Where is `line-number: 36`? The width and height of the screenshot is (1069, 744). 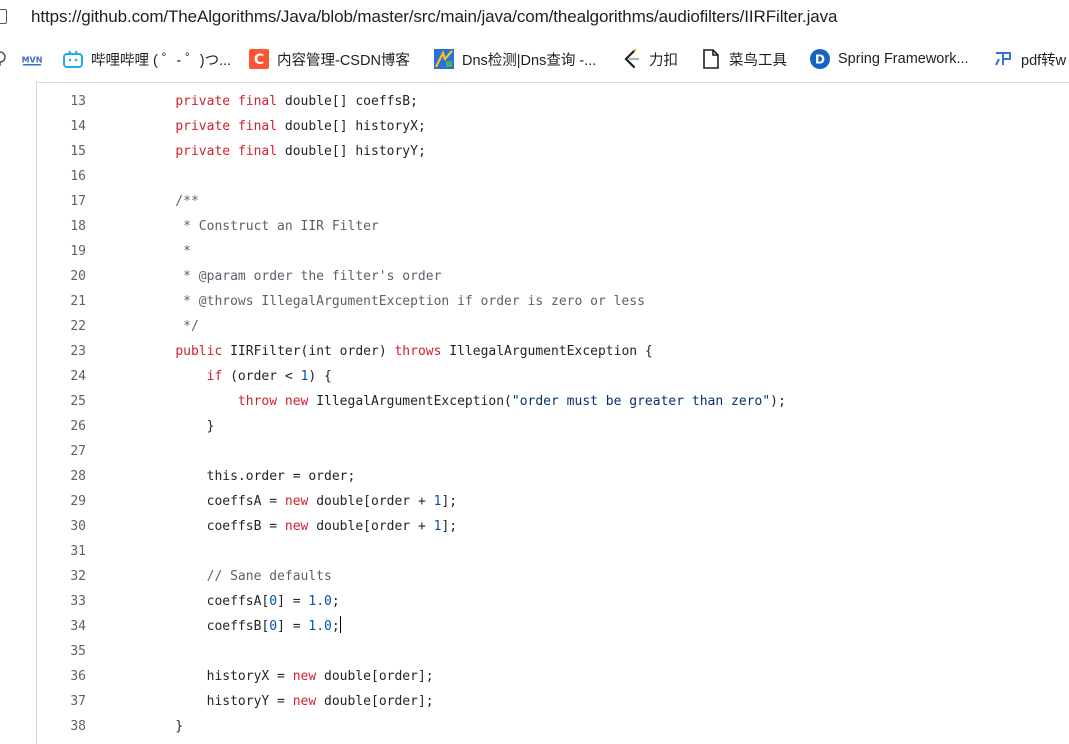 line-number: 36 is located at coordinates (61, 676).